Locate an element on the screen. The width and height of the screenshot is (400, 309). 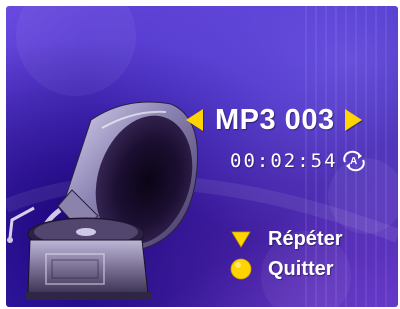
triangle-down-icon is located at coordinates (241, 239).